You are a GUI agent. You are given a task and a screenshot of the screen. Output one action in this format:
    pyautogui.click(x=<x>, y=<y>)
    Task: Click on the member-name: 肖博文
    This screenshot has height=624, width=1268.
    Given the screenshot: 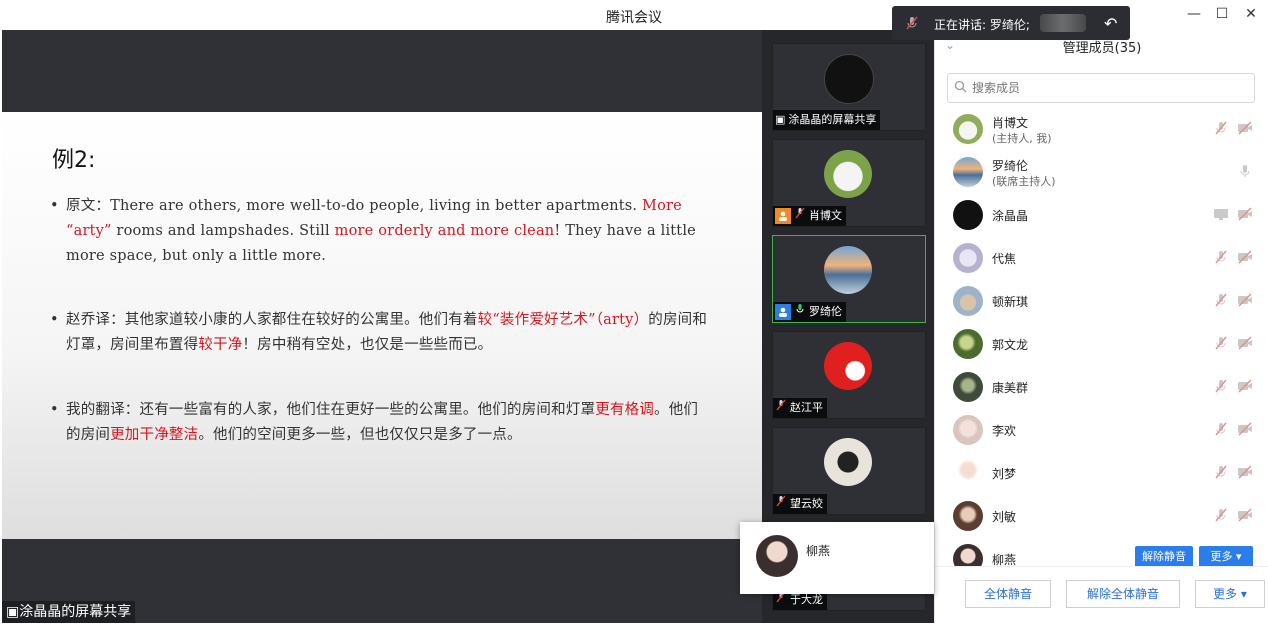 What is the action you would take?
    pyautogui.click(x=1010, y=123)
    